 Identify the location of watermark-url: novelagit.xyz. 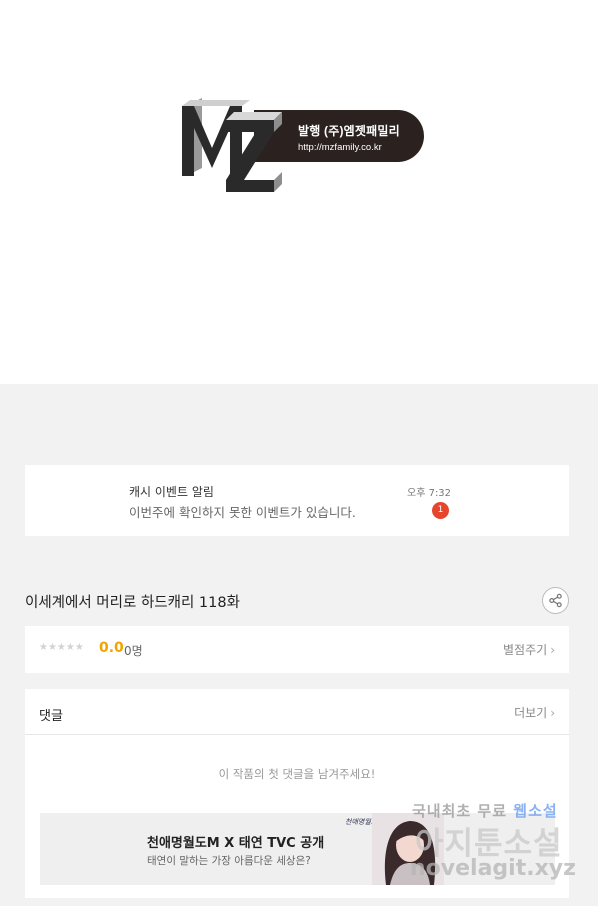
(493, 868).